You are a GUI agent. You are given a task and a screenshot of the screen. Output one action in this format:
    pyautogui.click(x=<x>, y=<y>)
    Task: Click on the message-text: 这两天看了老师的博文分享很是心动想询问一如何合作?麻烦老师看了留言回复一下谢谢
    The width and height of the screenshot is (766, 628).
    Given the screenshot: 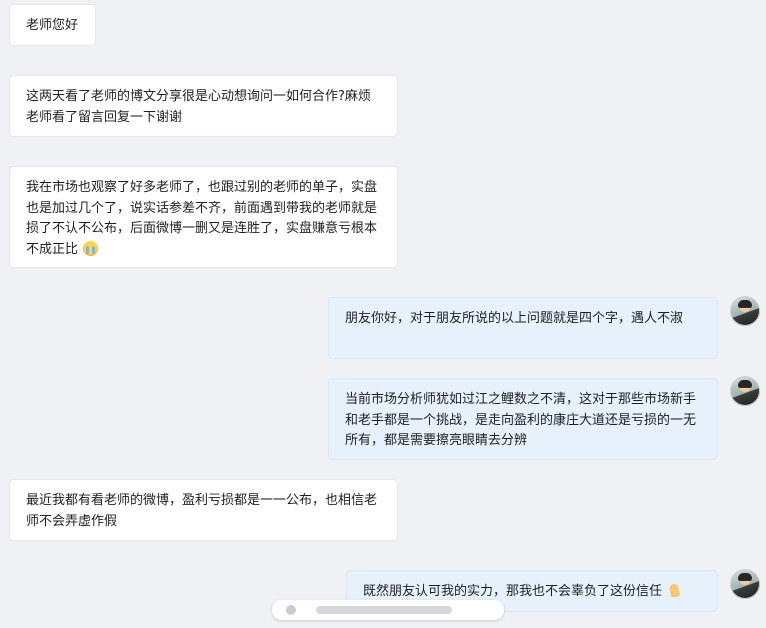 What is the action you would take?
    pyautogui.click(x=198, y=107)
    